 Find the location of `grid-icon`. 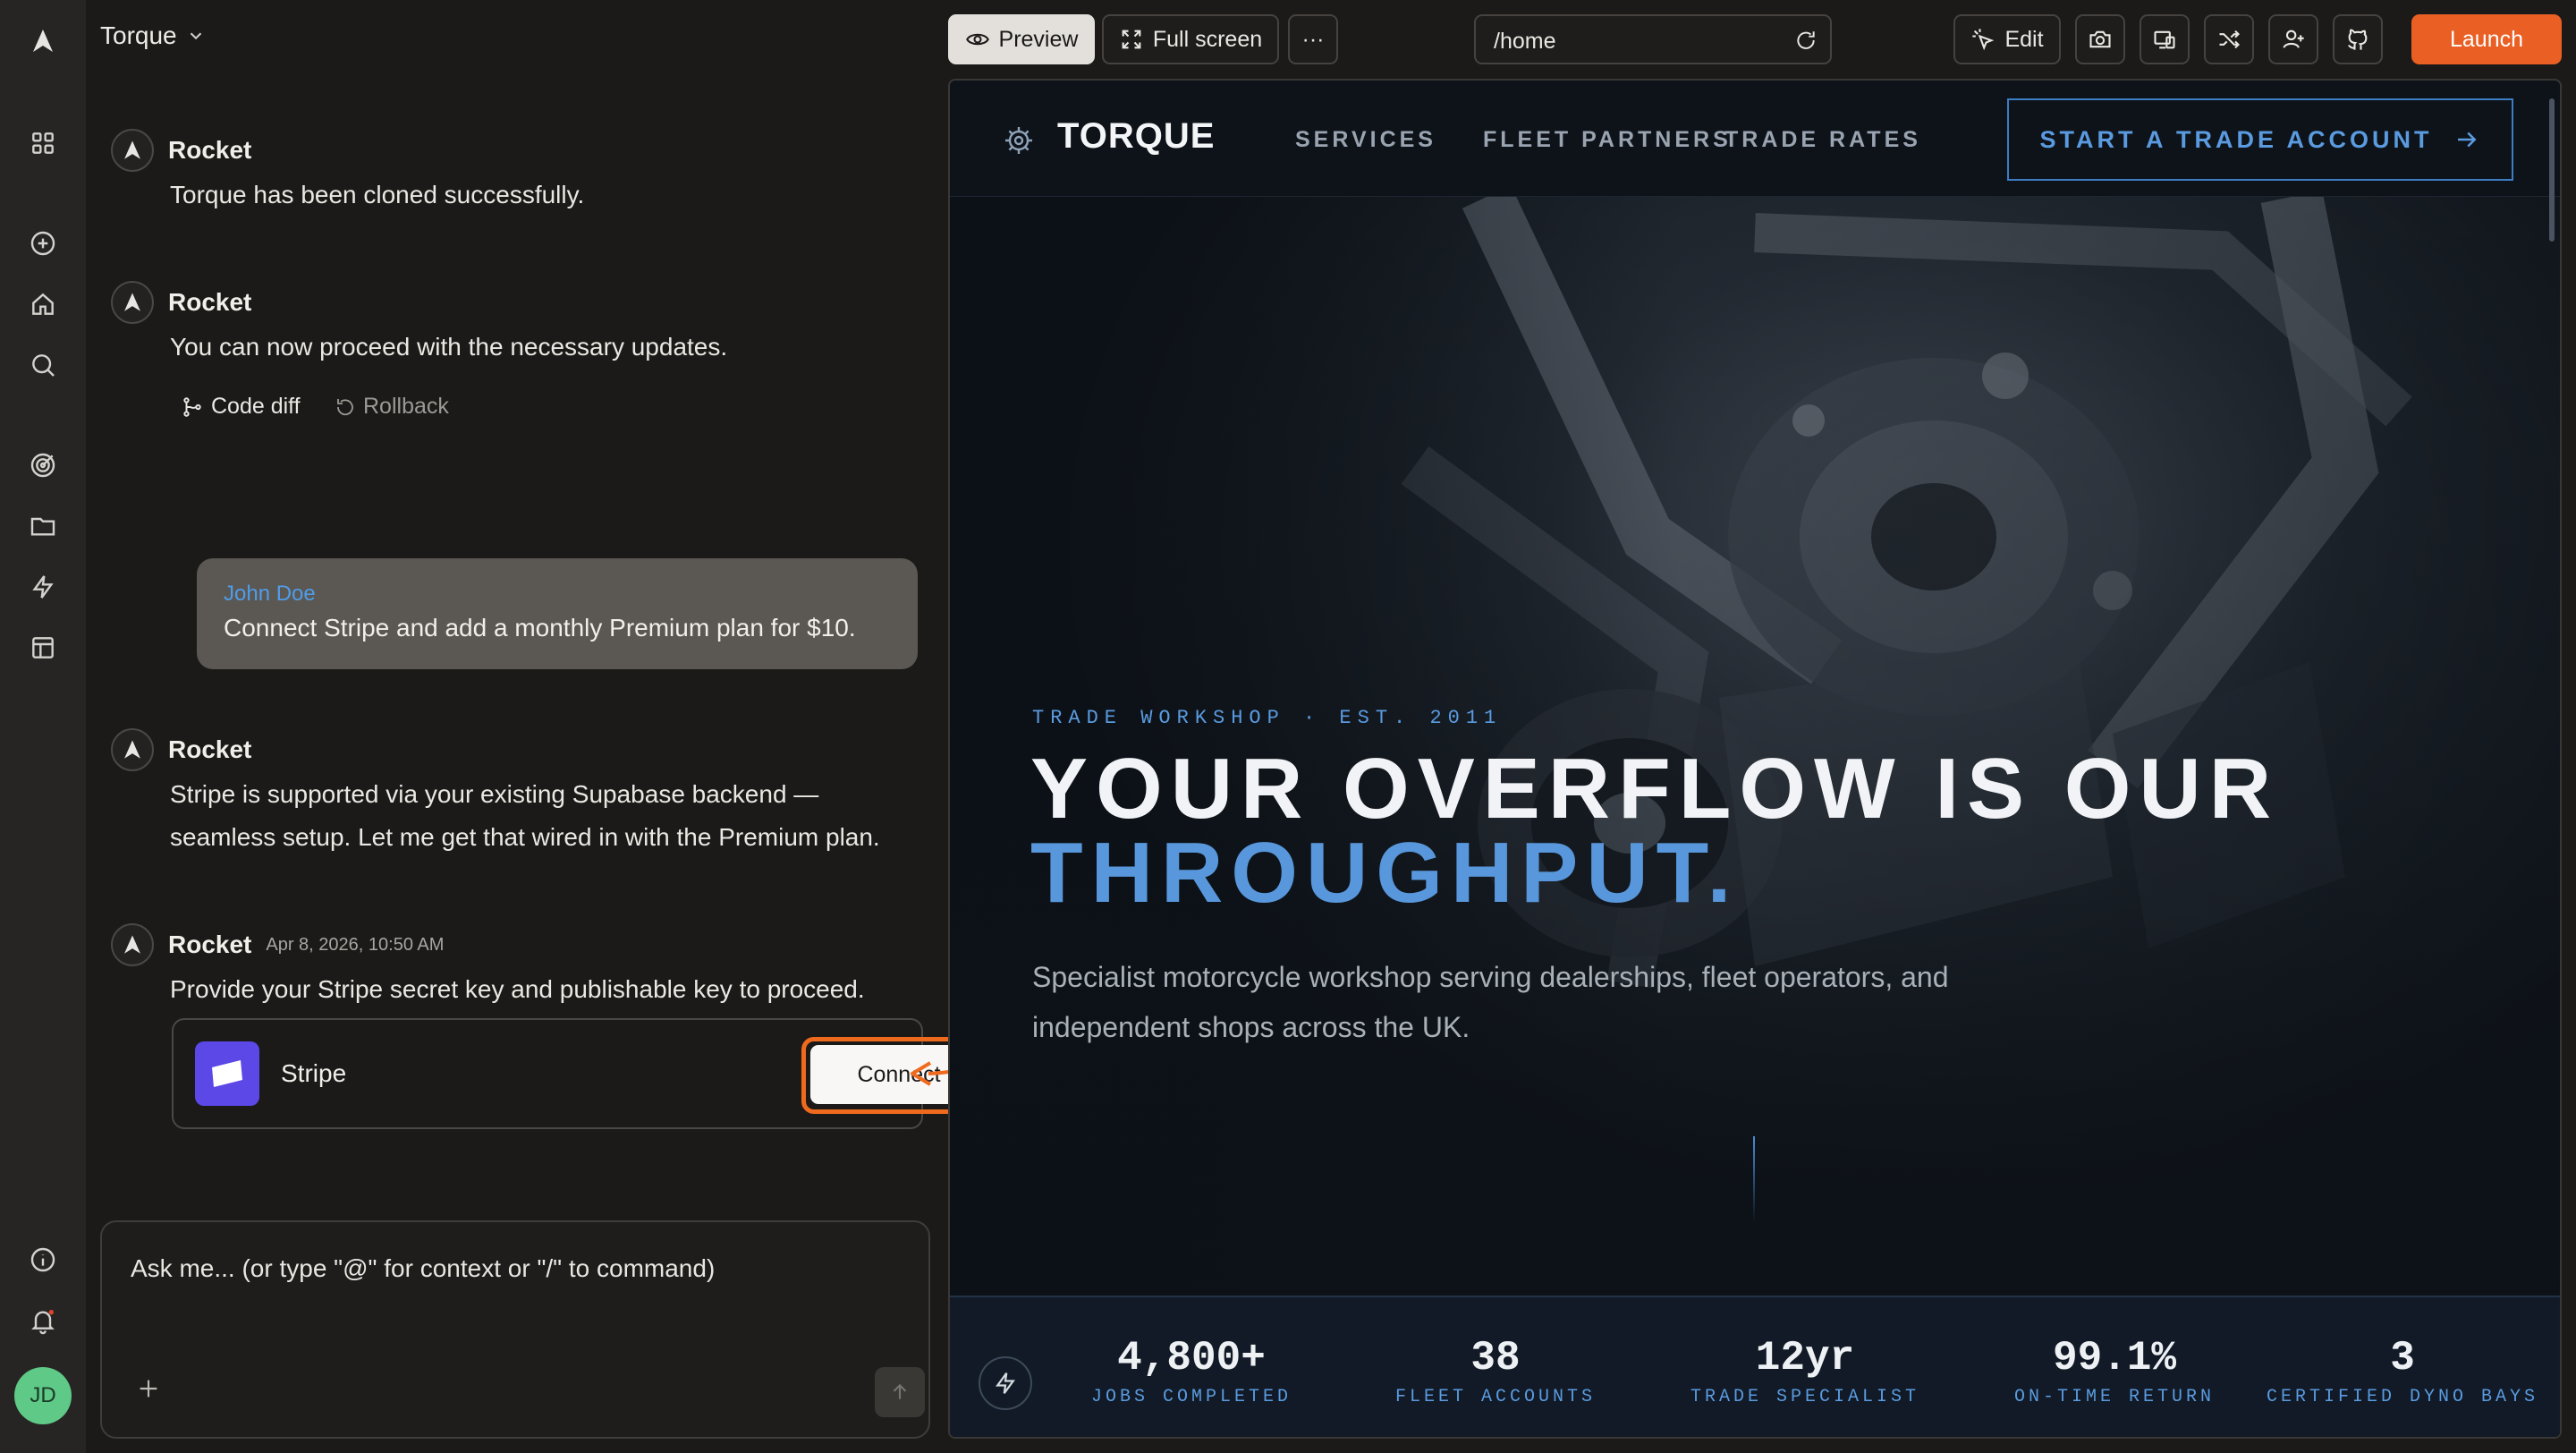

grid-icon is located at coordinates (43, 143).